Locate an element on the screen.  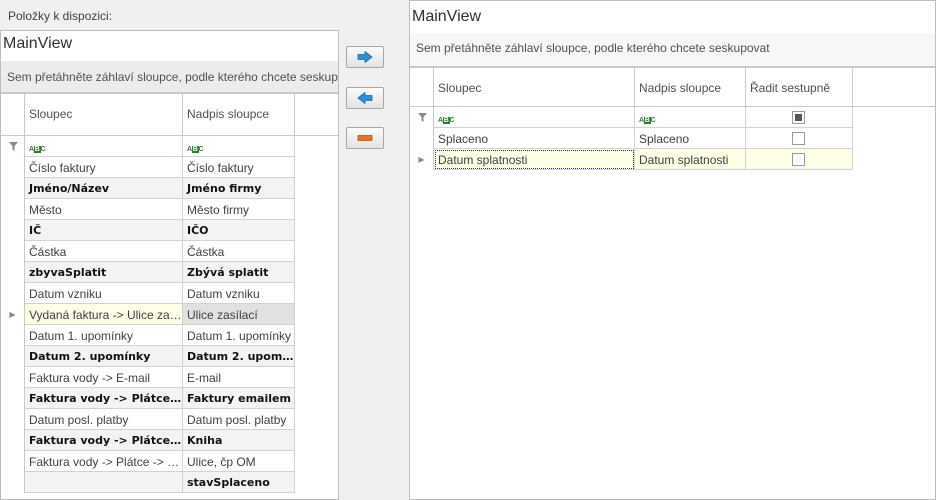
cell-sloupec: Datum vzniku is located at coordinates (104, 293).